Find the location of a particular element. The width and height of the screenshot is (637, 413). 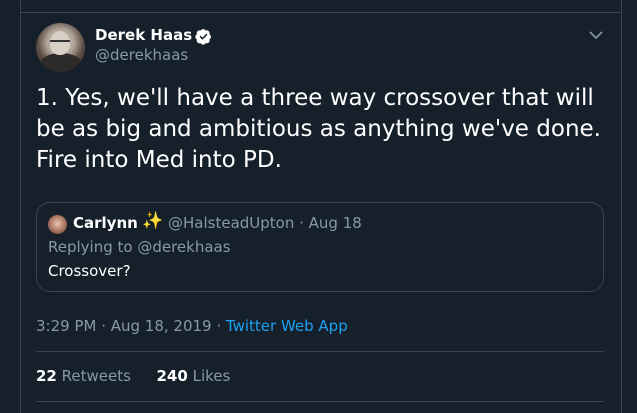

quoted-author-name: Carlynn is located at coordinates (105, 223).